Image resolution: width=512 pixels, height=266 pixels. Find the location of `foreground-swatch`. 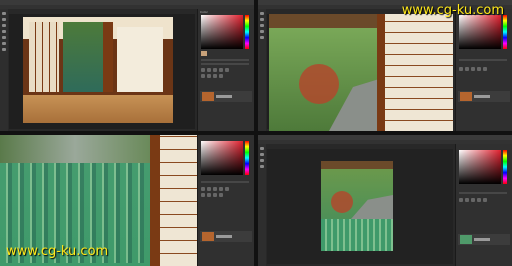

foreground-swatch is located at coordinates (204, 53).